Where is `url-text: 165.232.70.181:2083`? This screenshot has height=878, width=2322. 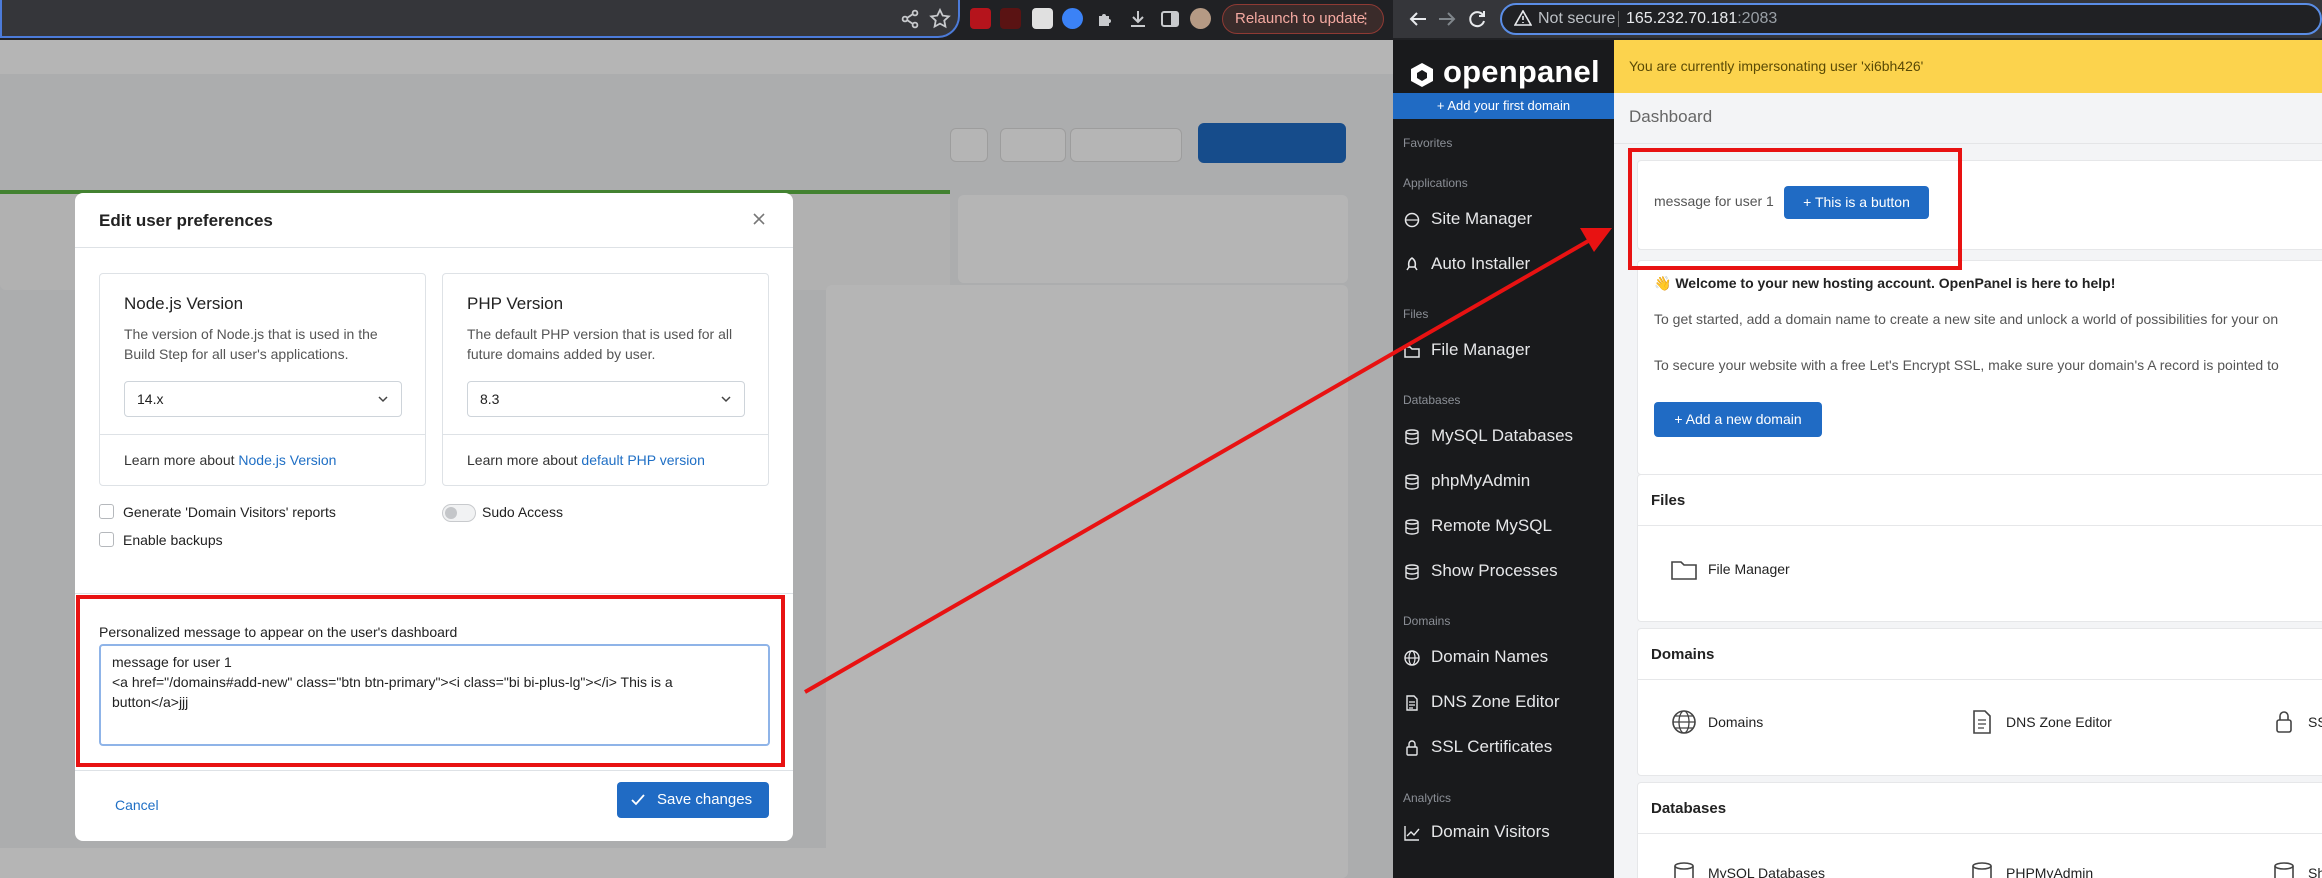
url-text: 165.232.70.181:2083 is located at coordinates (1701, 19).